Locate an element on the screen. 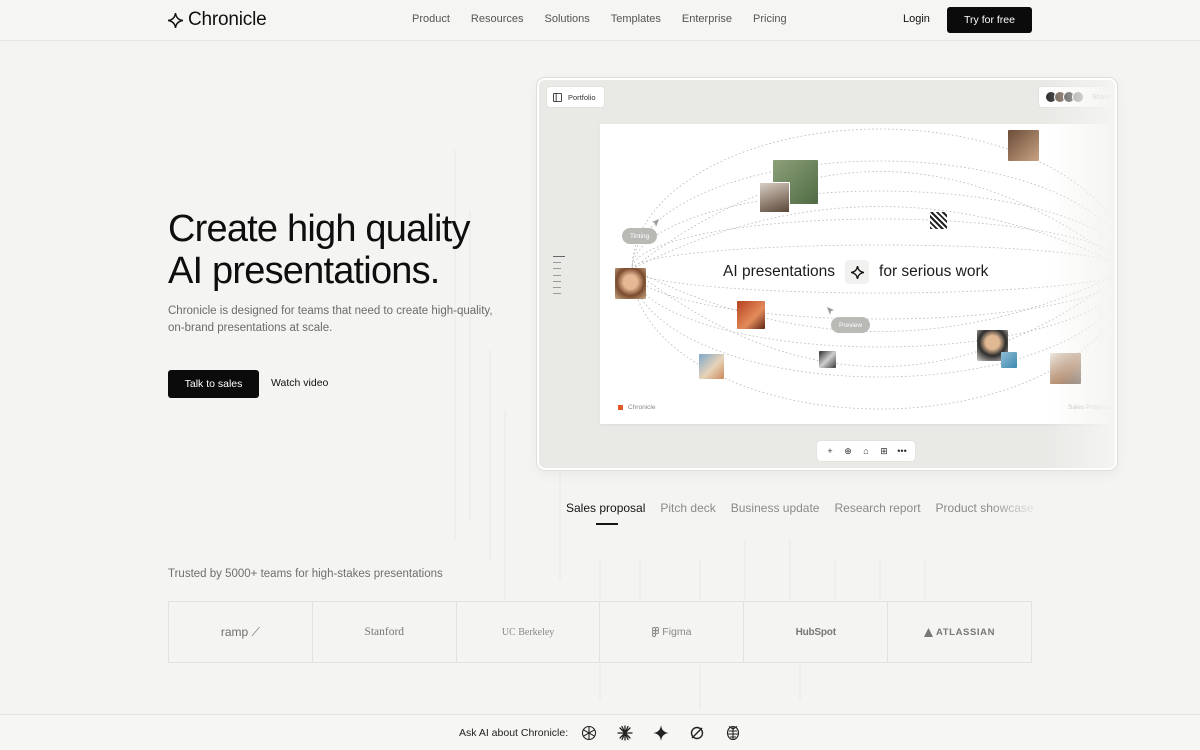 This screenshot has width=1200, height=750. nav-enterprise: Enterprise is located at coordinates (707, 19).